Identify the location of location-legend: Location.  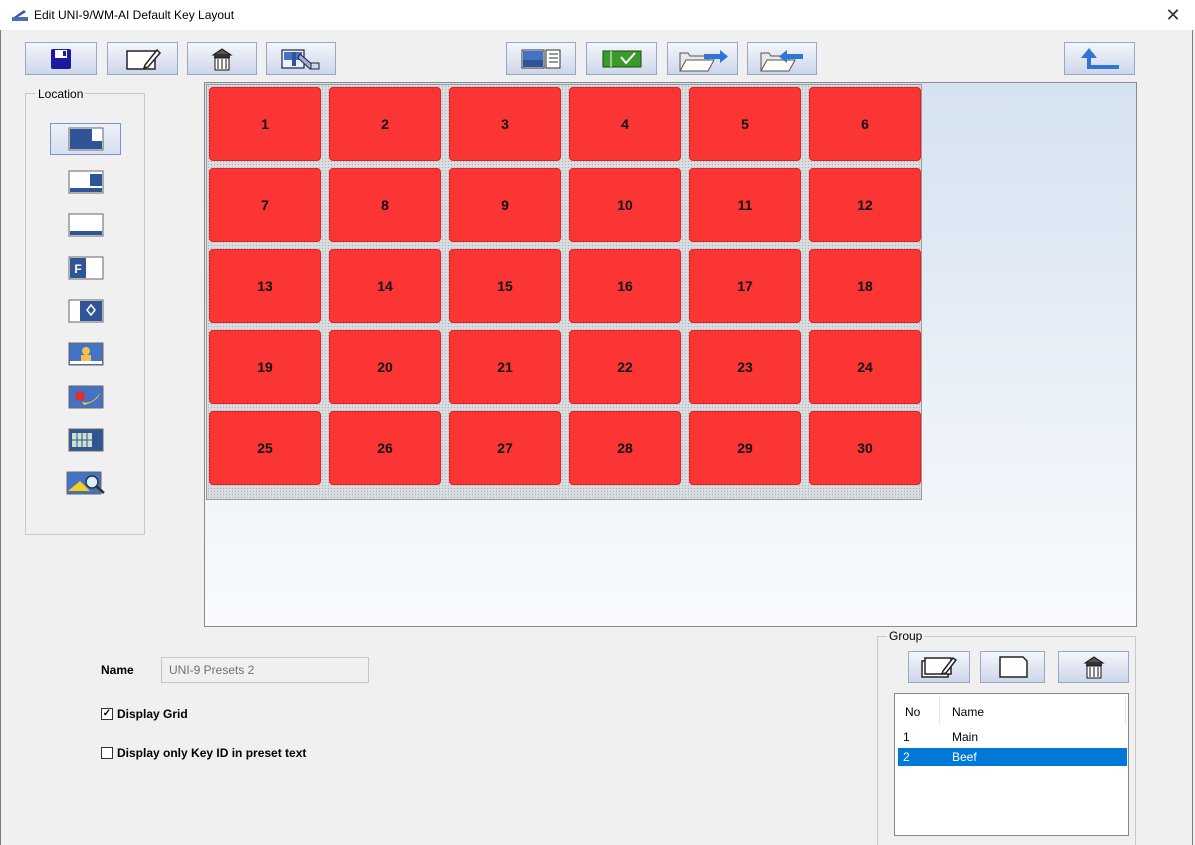
(61, 94).